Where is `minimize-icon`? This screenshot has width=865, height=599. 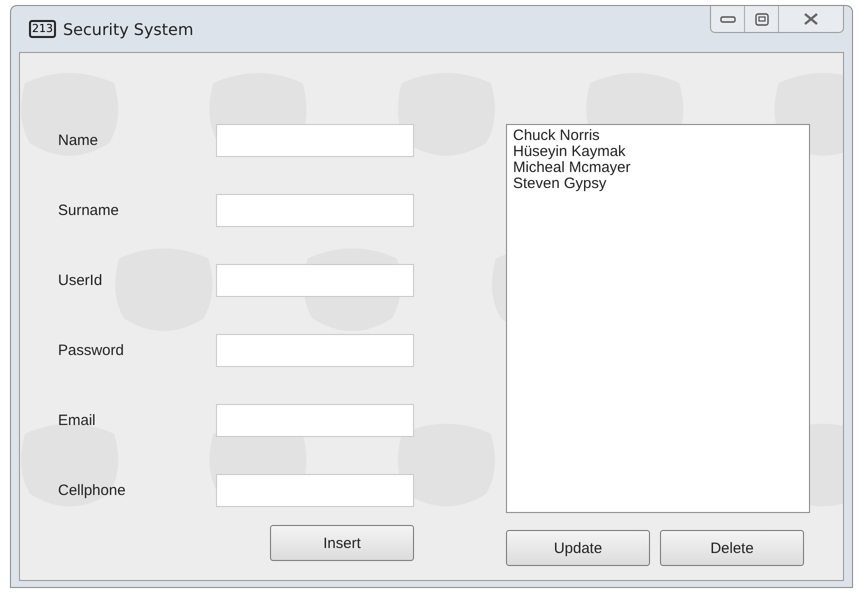 minimize-icon is located at coordinates (728, 19).